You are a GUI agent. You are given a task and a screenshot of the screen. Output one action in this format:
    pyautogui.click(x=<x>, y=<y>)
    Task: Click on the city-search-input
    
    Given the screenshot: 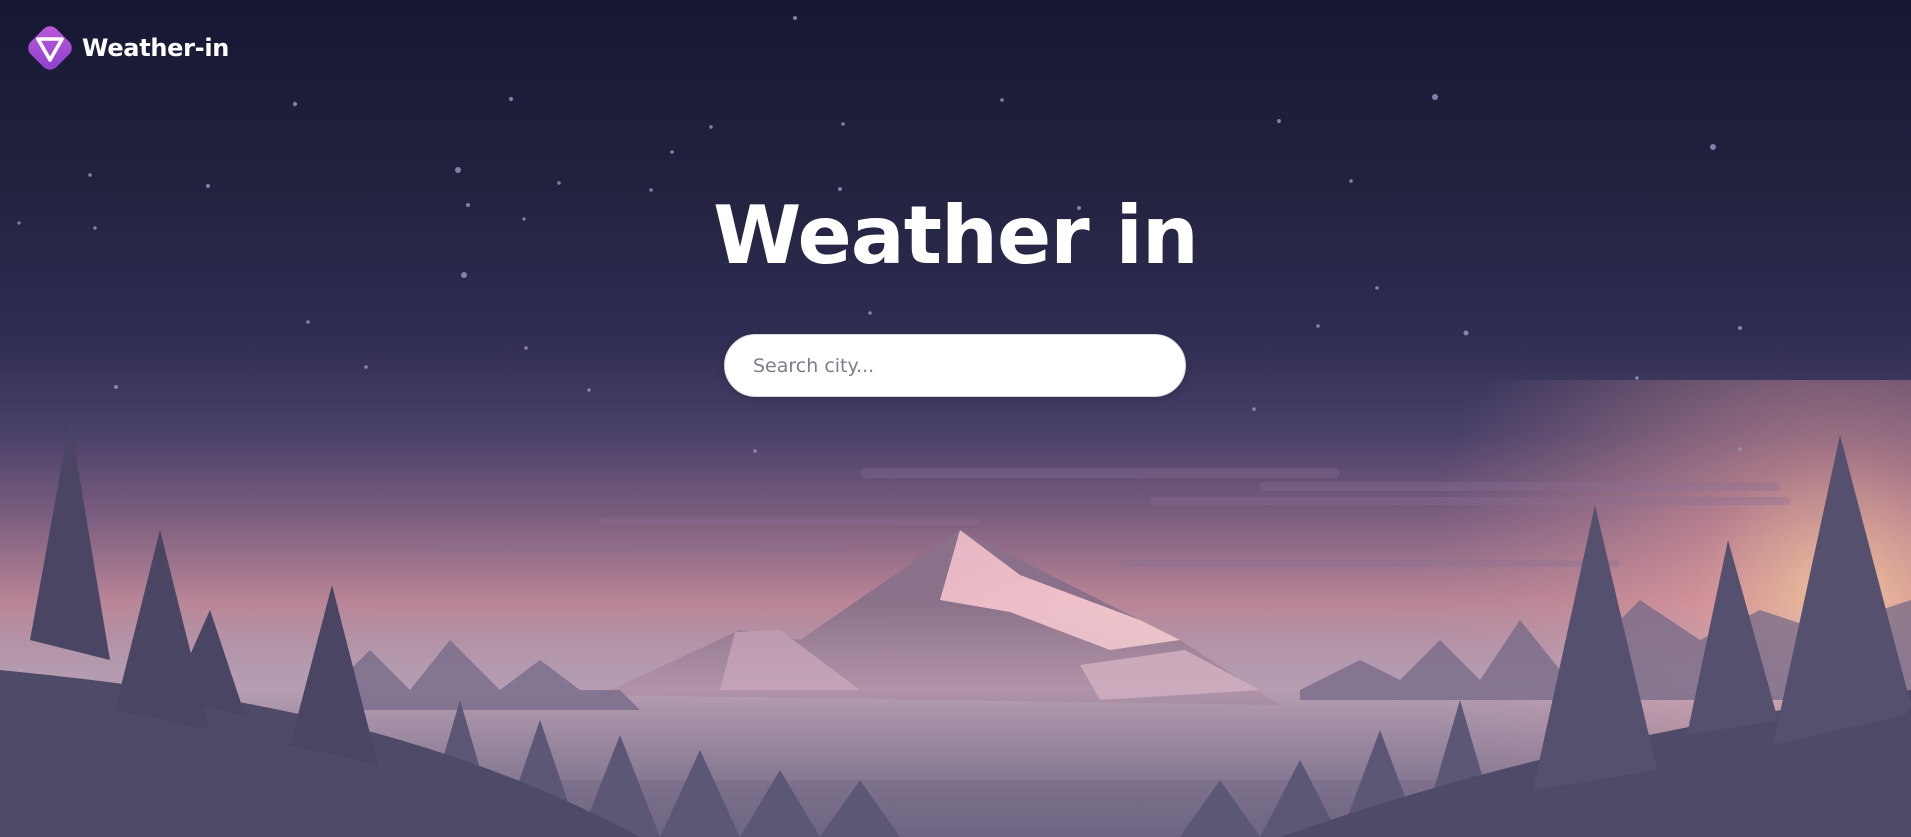 What is the action you would take?
    pyautogui.click(x=955, y=365)
    